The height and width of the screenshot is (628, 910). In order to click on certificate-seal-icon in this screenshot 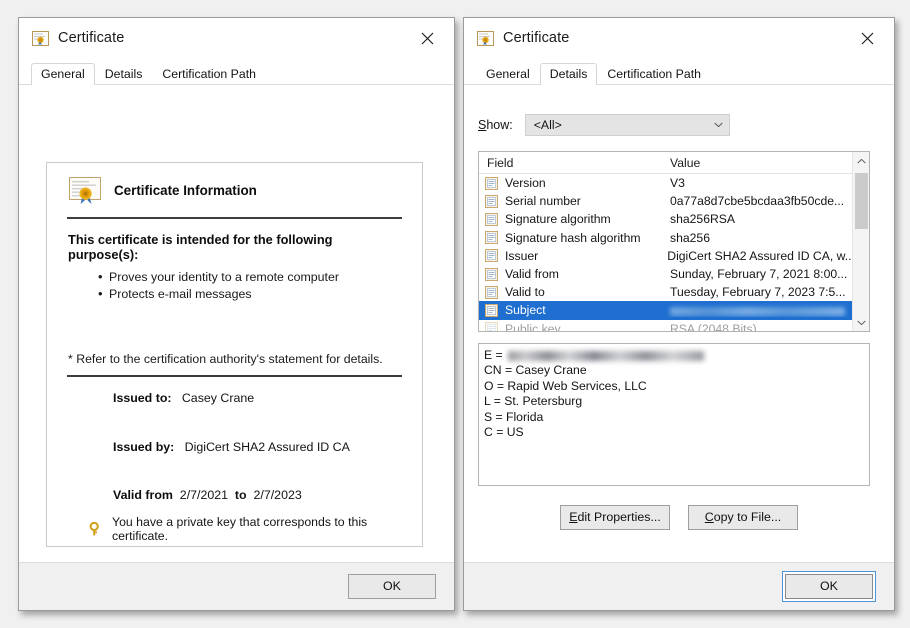, I will do `click(85, 190)`.